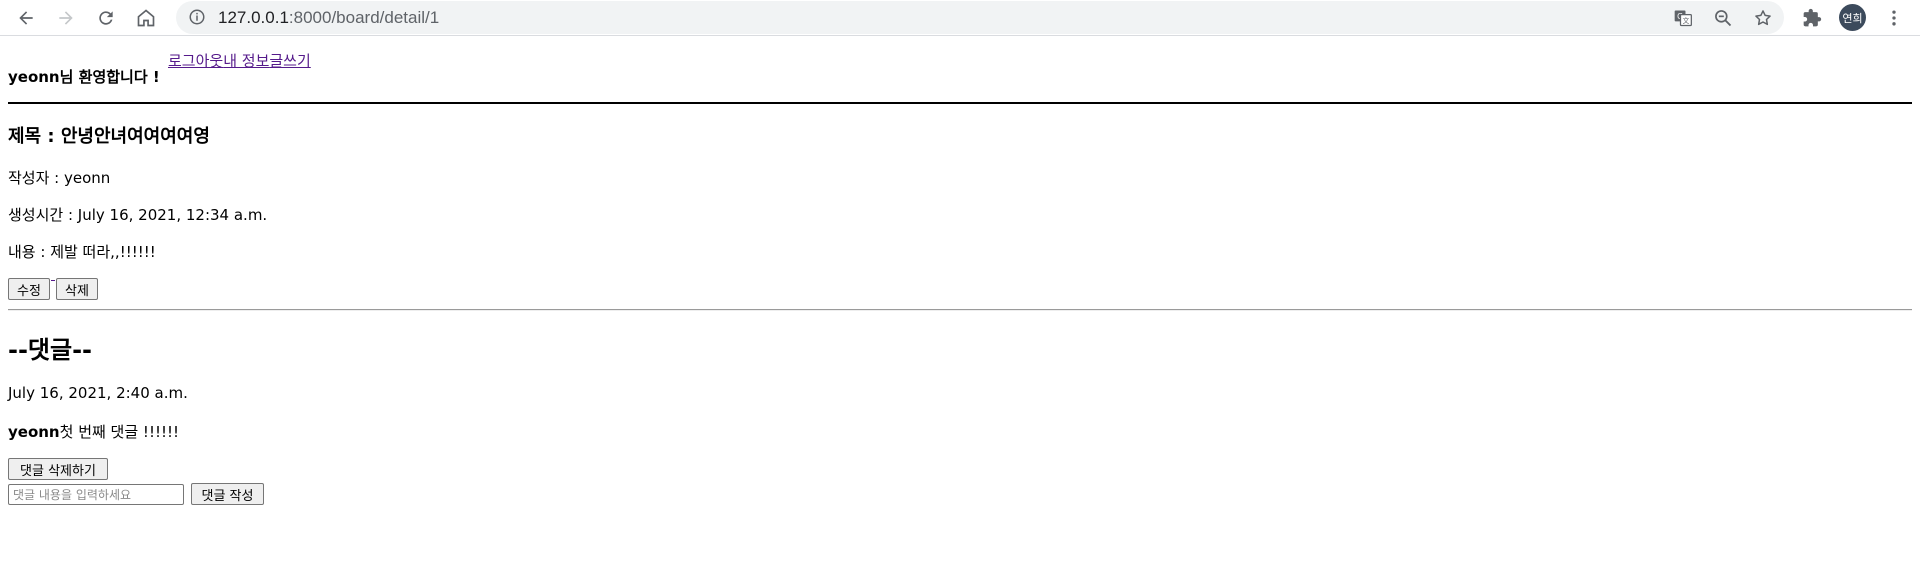  I want to click on reload-icon, so click(106, 18).